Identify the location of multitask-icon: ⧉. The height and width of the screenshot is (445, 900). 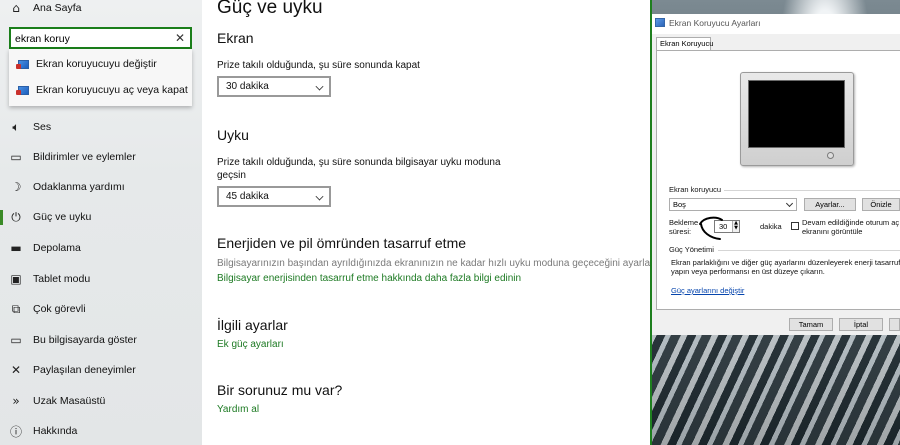
(16, 308).